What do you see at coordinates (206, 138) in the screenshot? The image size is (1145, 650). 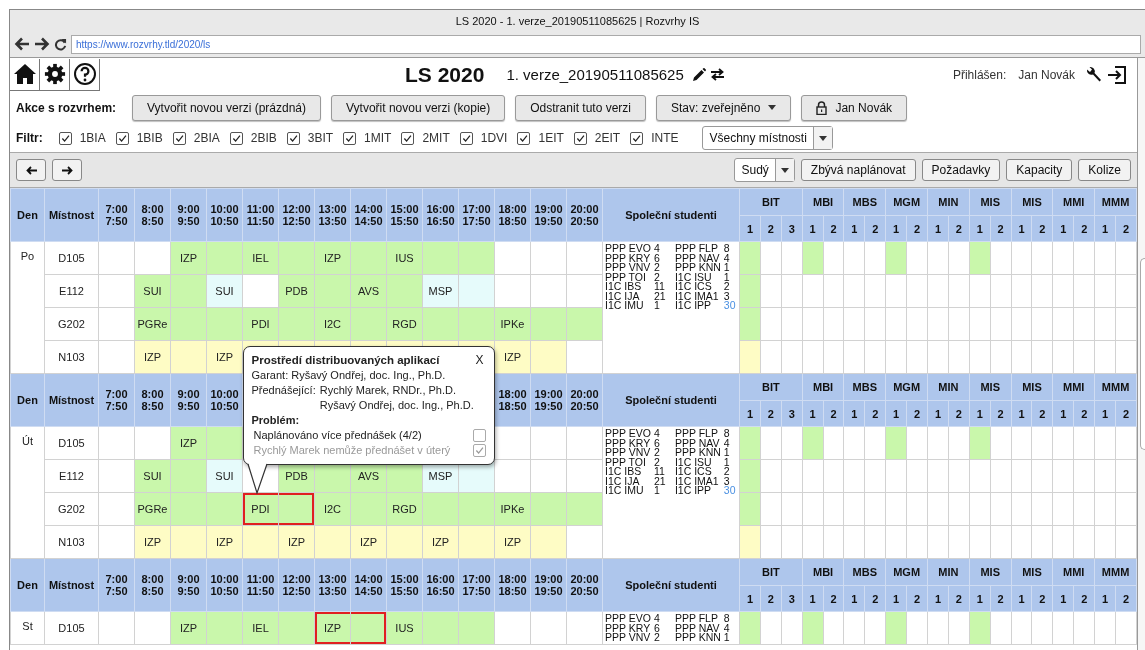 I see `filter-option: 2BIA` at bounding box center [206, 138].